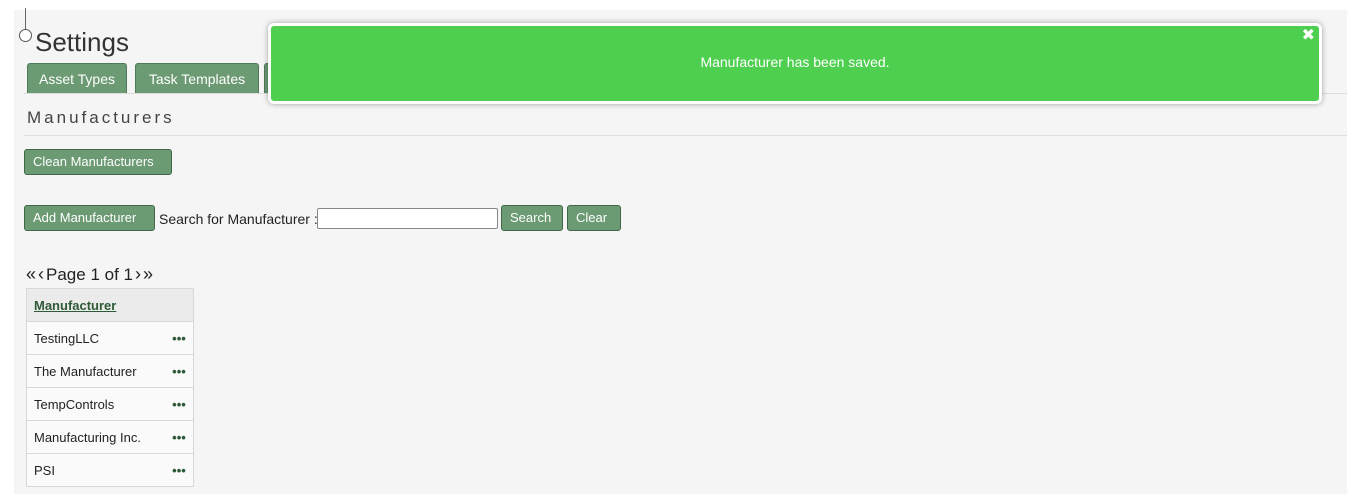 This screenshot has width=1347, height=494. Describe the element at coordinates (238, 219) in the screenshot. I see `search-label: Search for Manufacturer :` at that location.